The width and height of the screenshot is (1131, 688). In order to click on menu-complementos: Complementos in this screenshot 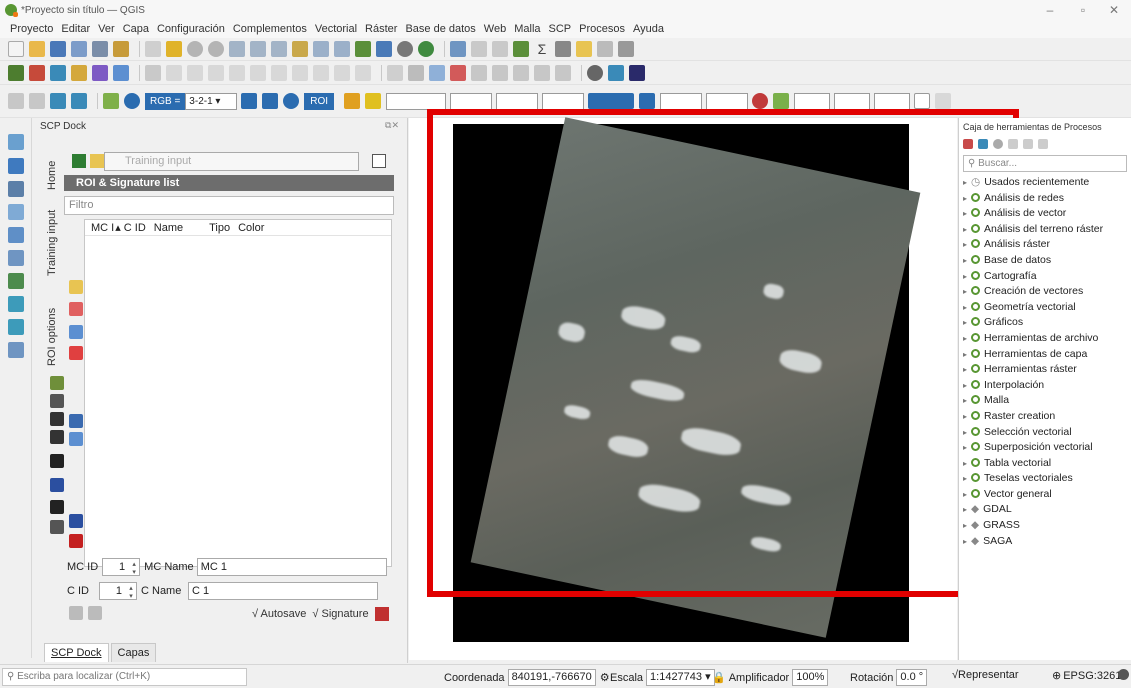, I will do `click(270, 29)`.